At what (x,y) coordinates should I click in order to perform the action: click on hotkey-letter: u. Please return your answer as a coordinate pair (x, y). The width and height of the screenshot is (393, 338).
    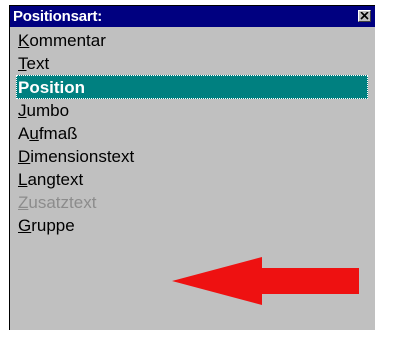
    Looking at the image, I should click on (34, 133).